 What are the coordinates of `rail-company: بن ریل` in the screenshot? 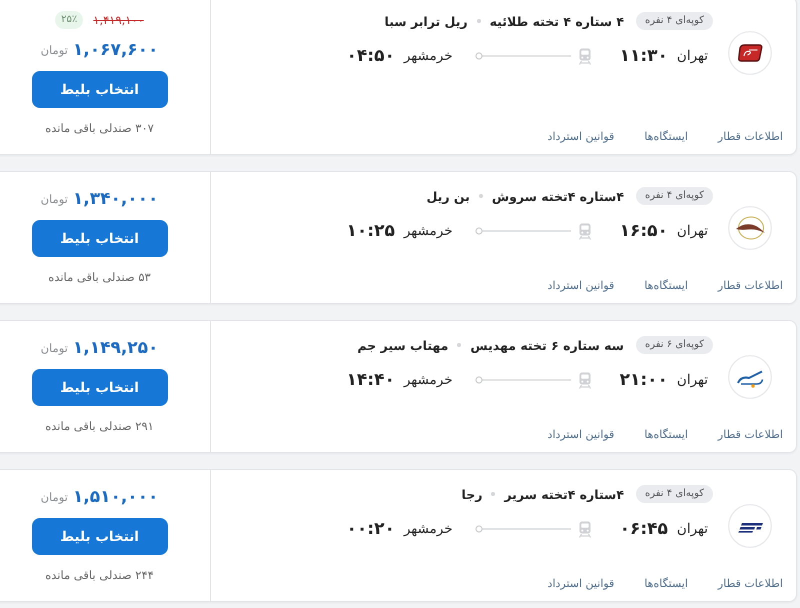 It's located at (448, 196).